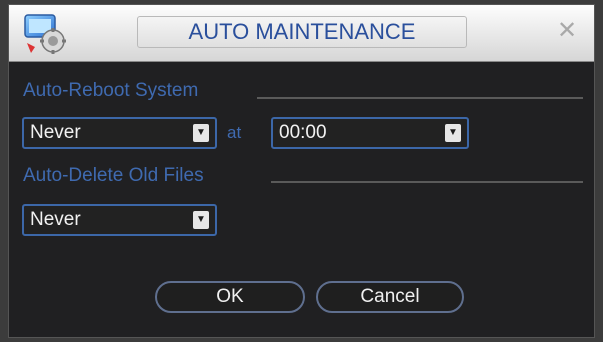  What do you see at coordinates (111, 90) in the screenshot?
I see `auto-reboot-label: Auto-Reboot System` at bounding box center [111, 90].